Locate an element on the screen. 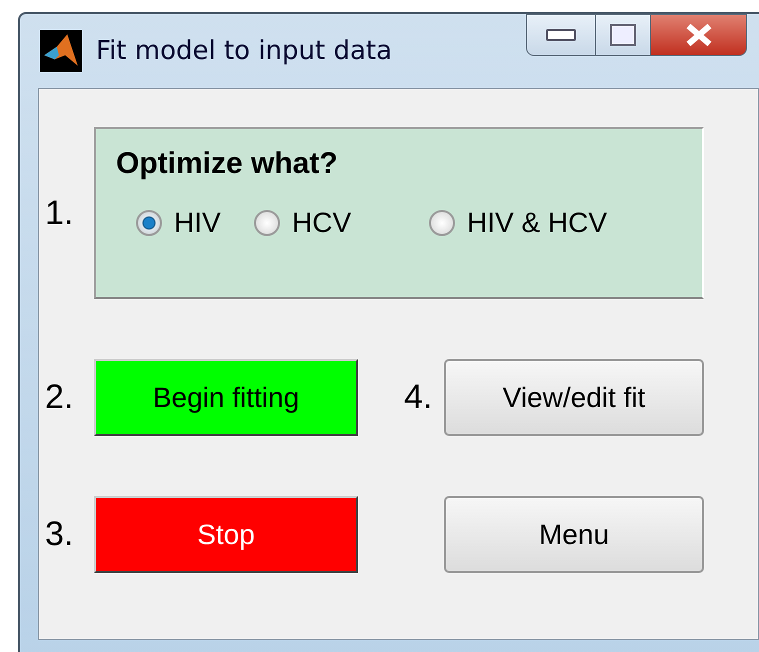  step-number: 3. is located at coordinates (59, 534).